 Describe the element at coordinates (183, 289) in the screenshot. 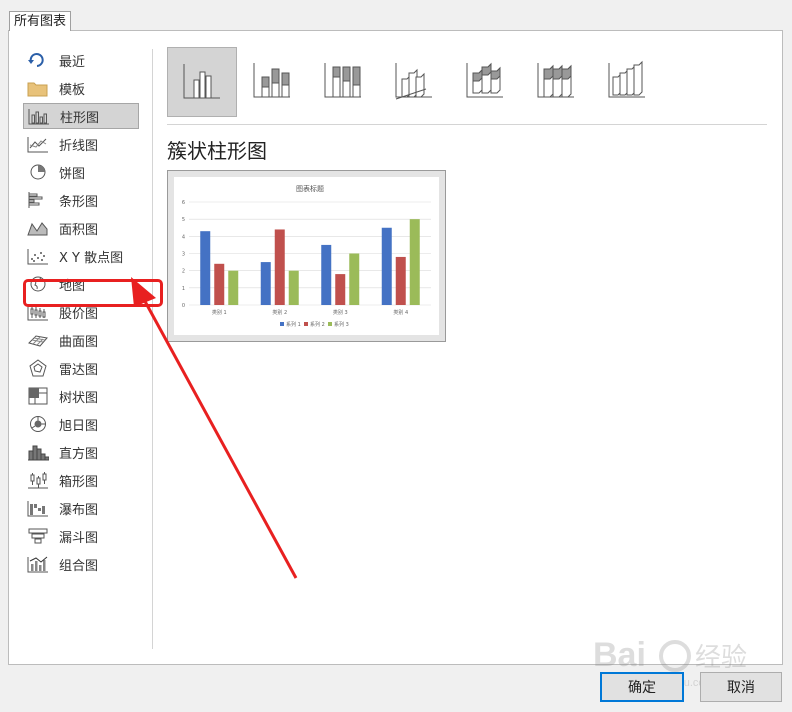

I see `y-tick-label: 1` at that location.